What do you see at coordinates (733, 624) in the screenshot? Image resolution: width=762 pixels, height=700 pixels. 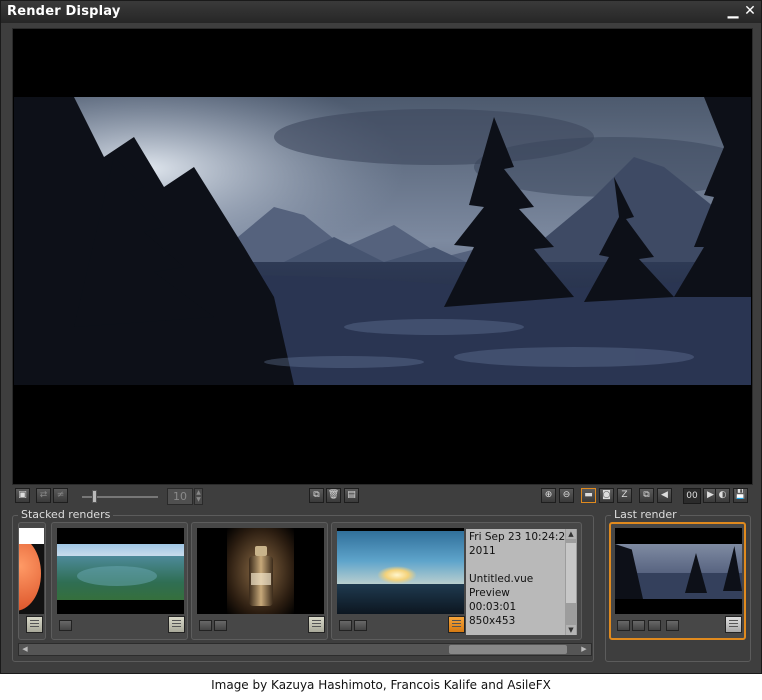 I see `export-icon` at bounding box center [733, 624].